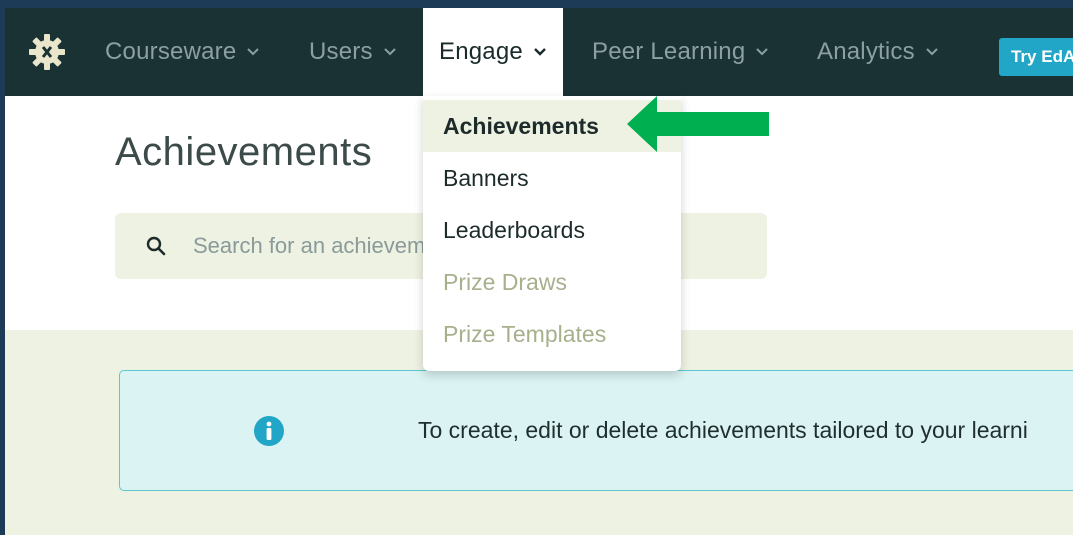 Image resolution: width=1073 pixels, height=535 pixels. Describe the element at coordinates (269, 431) in the screenshot. I see `info-icon` at that location.